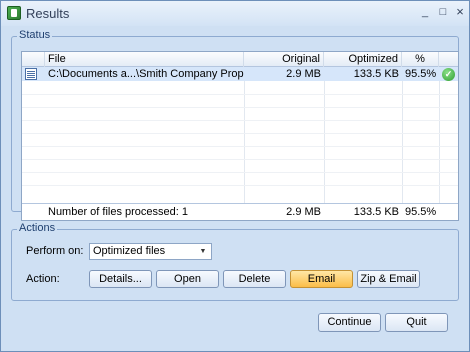  What do you see at coordinates (448, 74) in the screenshot?
I see `success-check-icon: ✓` at bounding box center [448, 74].